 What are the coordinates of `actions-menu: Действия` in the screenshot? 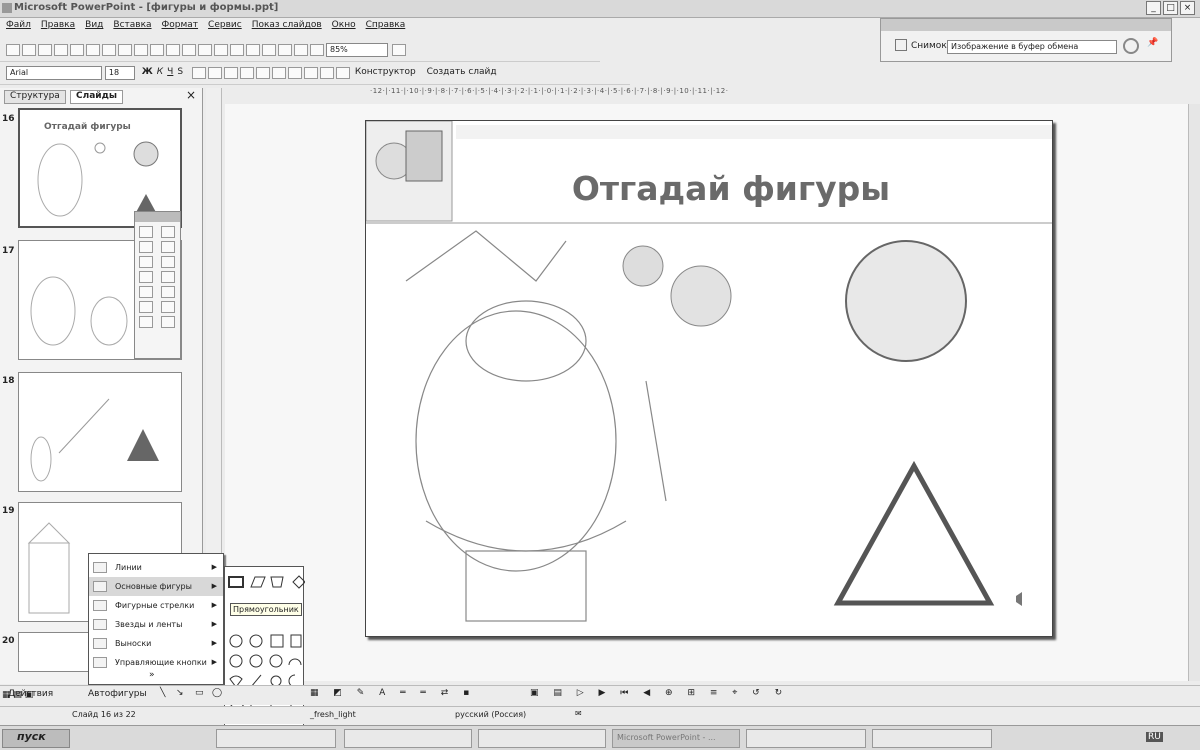 It's located at (30, 694).